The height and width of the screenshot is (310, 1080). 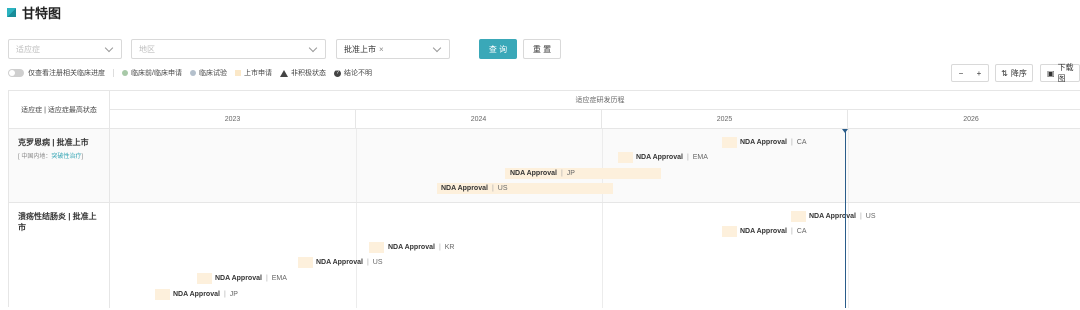 I want to click on group-title: 溃疡性结肠炎 | 批准上市, so click(x=57, y=222).